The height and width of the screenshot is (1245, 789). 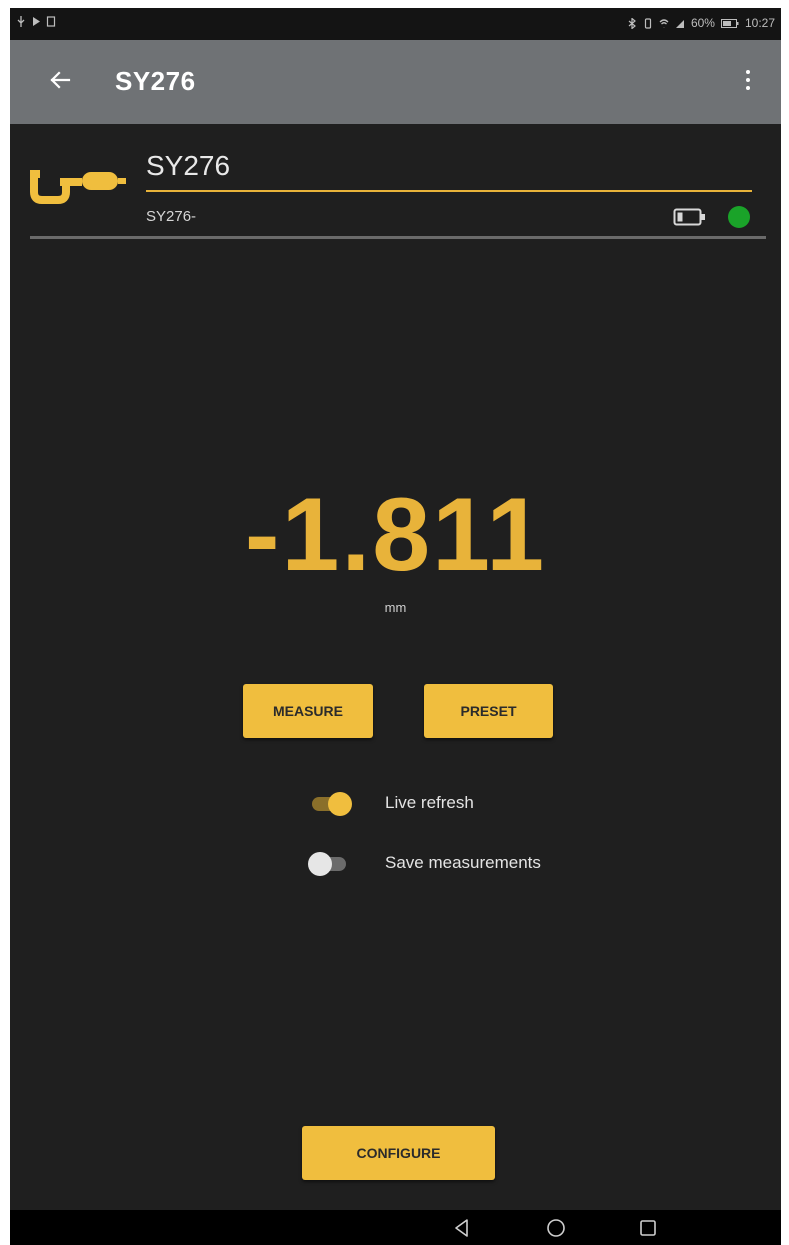 I want to click on micrometer-icon, so click(x=78, y=187).